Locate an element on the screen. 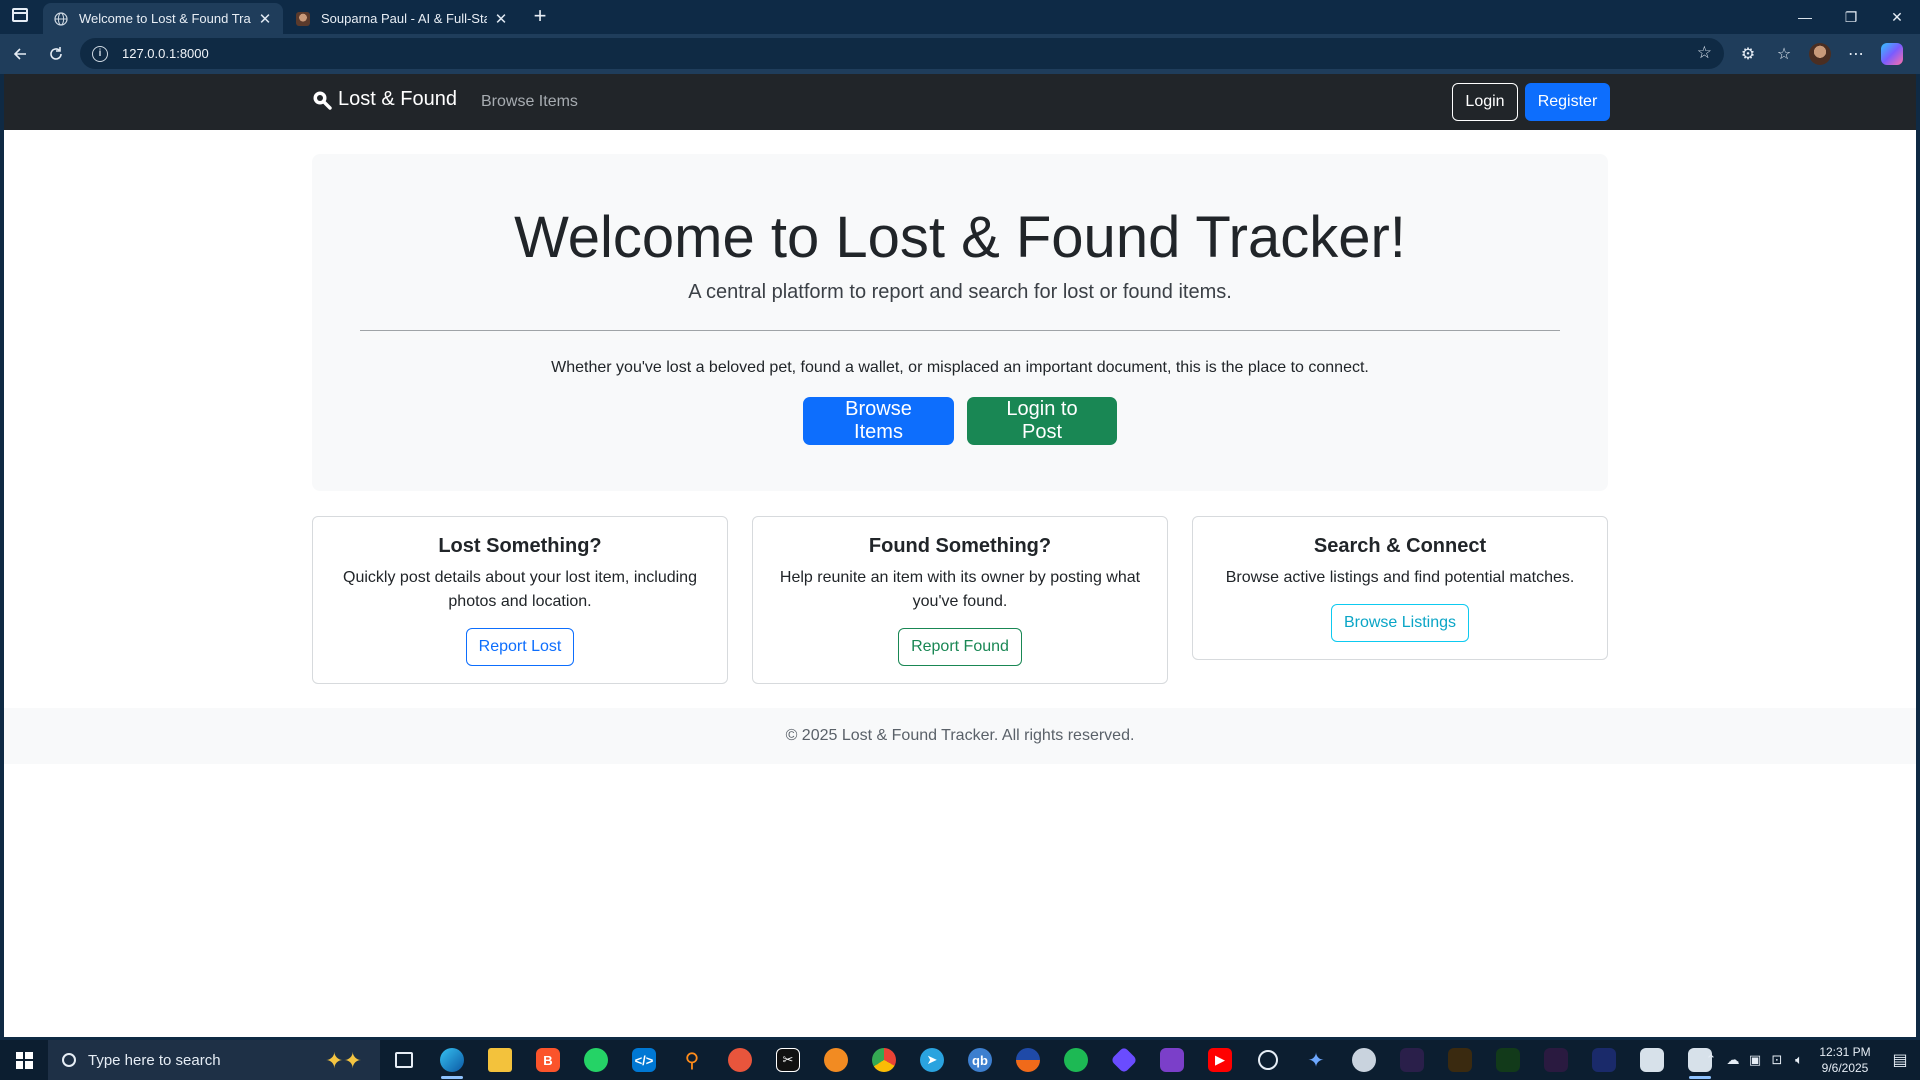 Image resolution: width=1920 pixels, height=1080 pixels. login-to-post-button: Login to Post is located at coordinates (1042, 421).